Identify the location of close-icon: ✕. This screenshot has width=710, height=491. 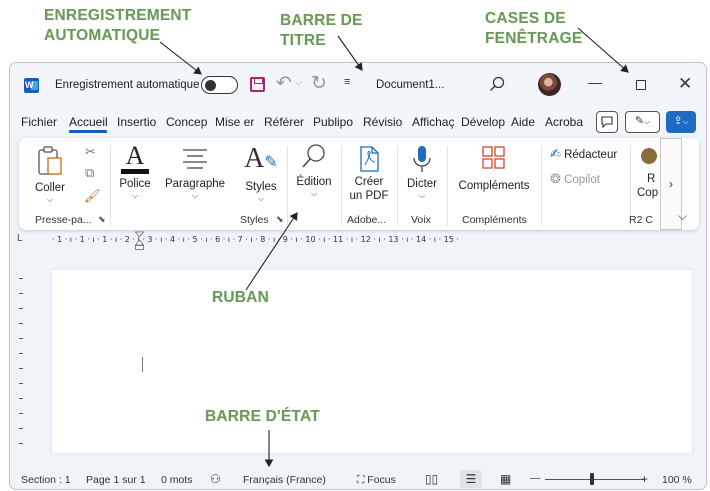
(685, 84).